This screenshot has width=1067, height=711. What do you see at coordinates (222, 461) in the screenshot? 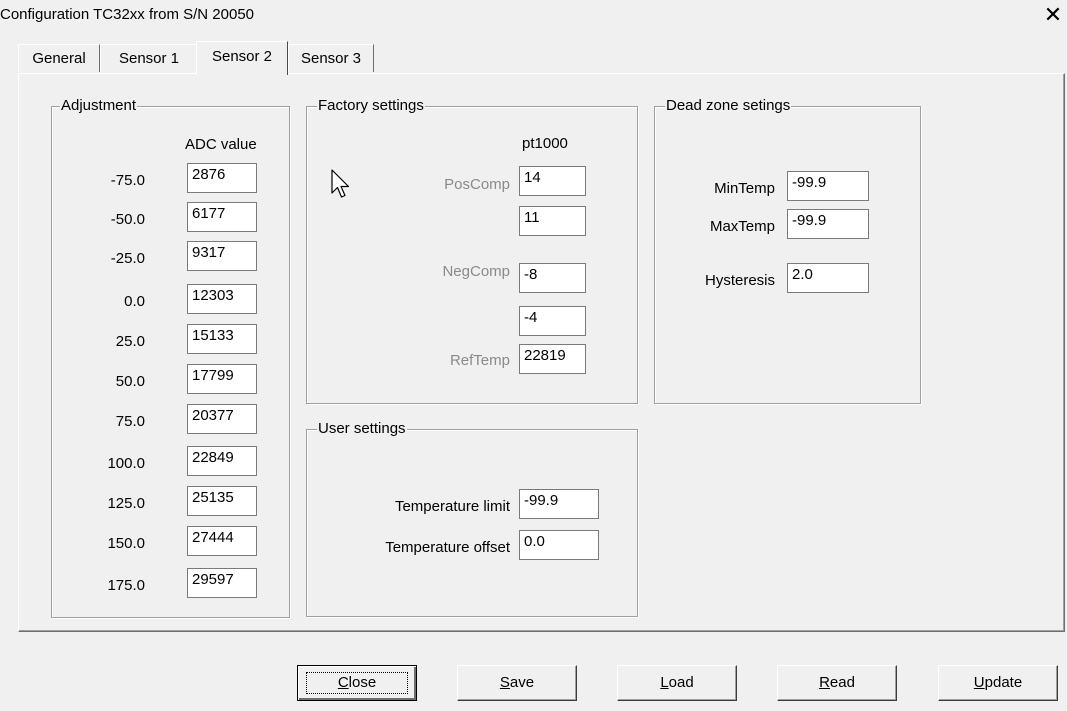
I see `adc-field: 22849` at bounding box center [222, 461].